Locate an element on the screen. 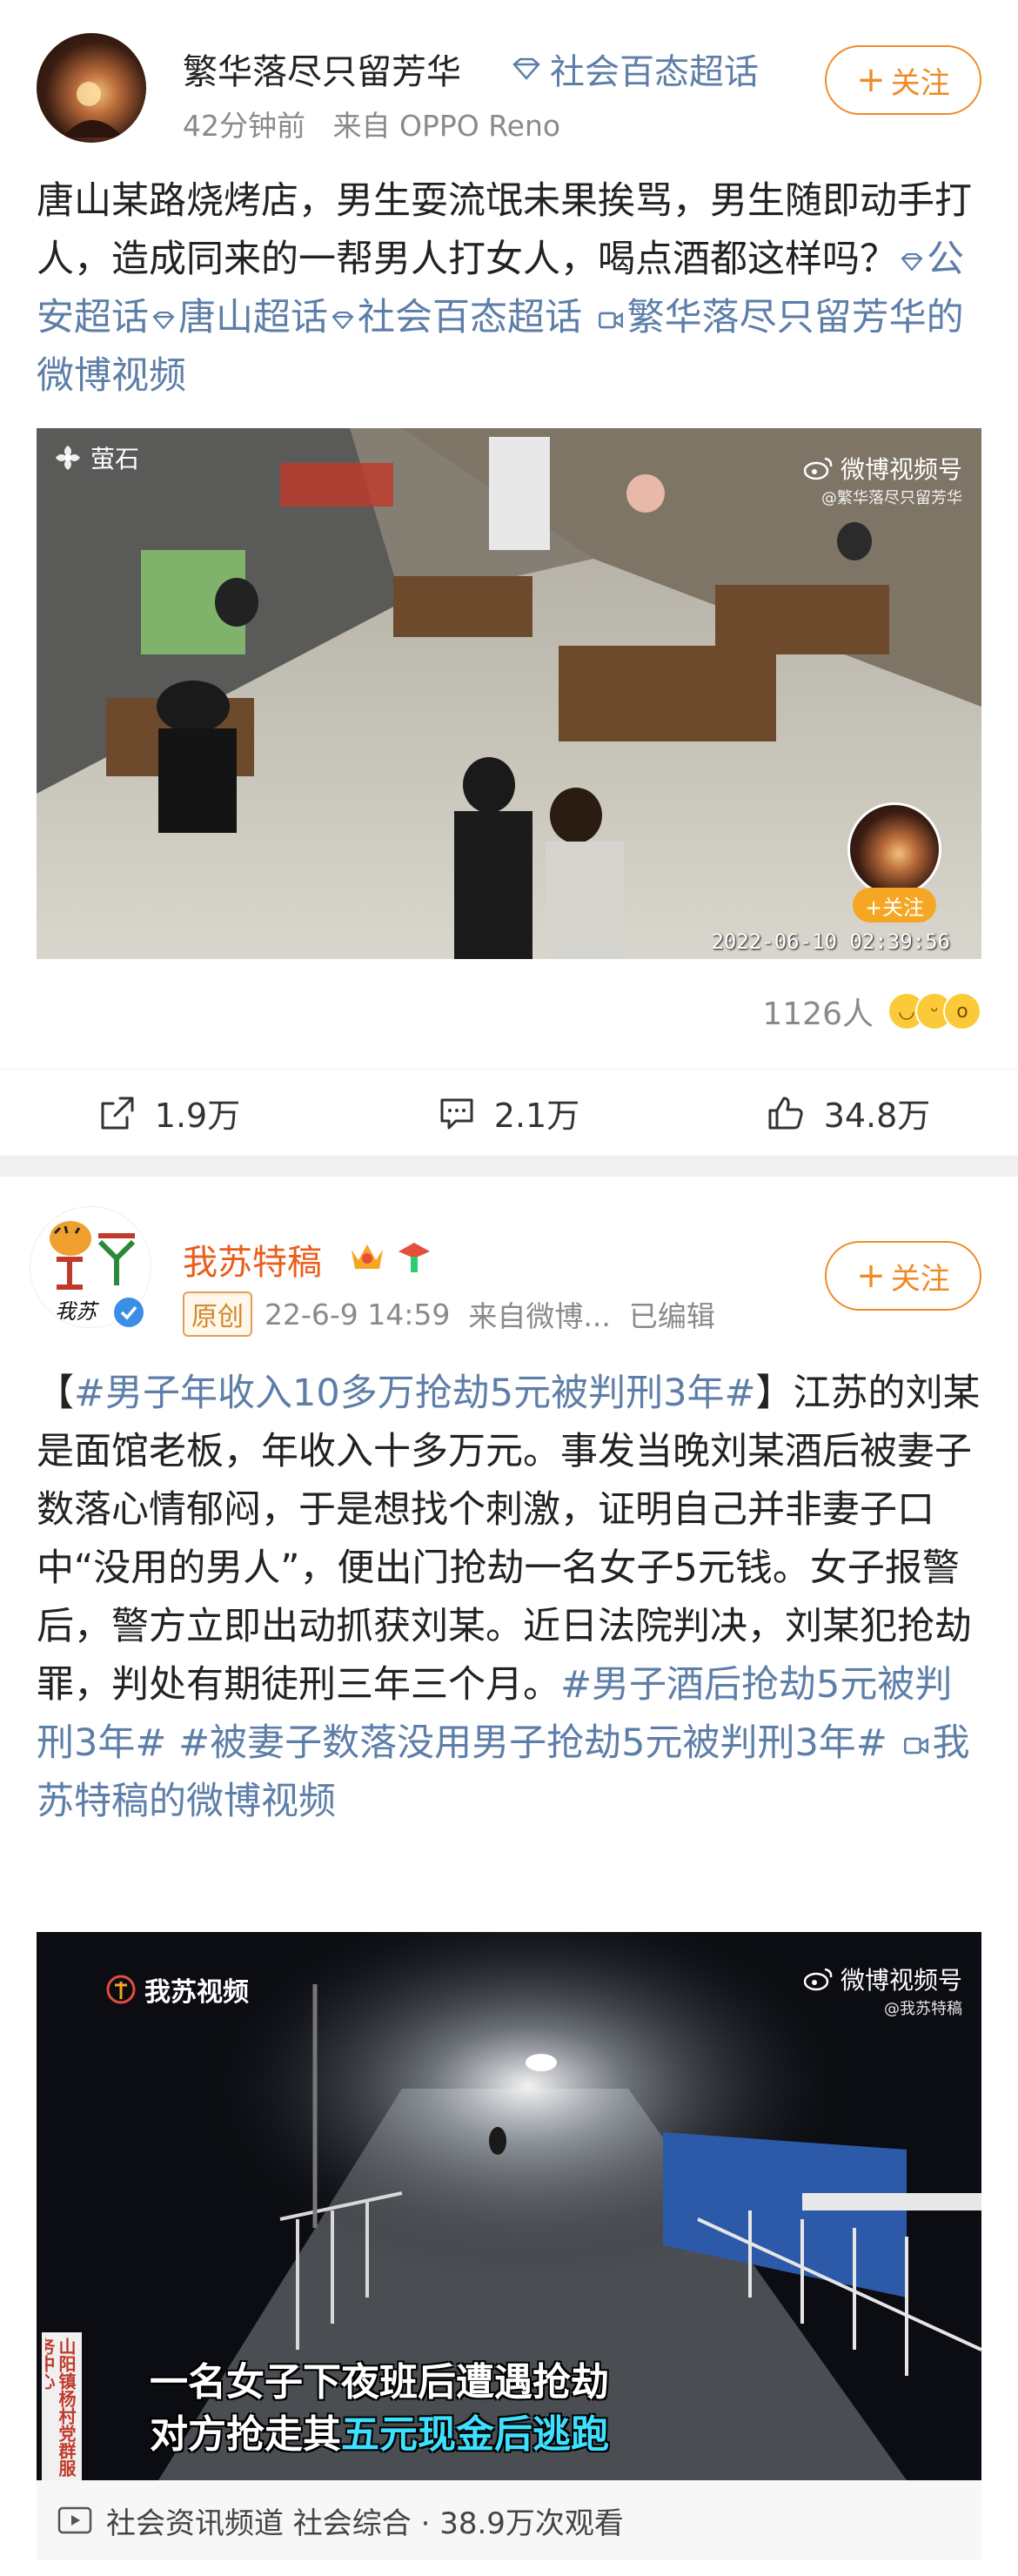 This screenshot has height=2576, width=1018. weibo-watermark: 微博视频号 @我苏特稿 is located at coordinates (882, 1991).